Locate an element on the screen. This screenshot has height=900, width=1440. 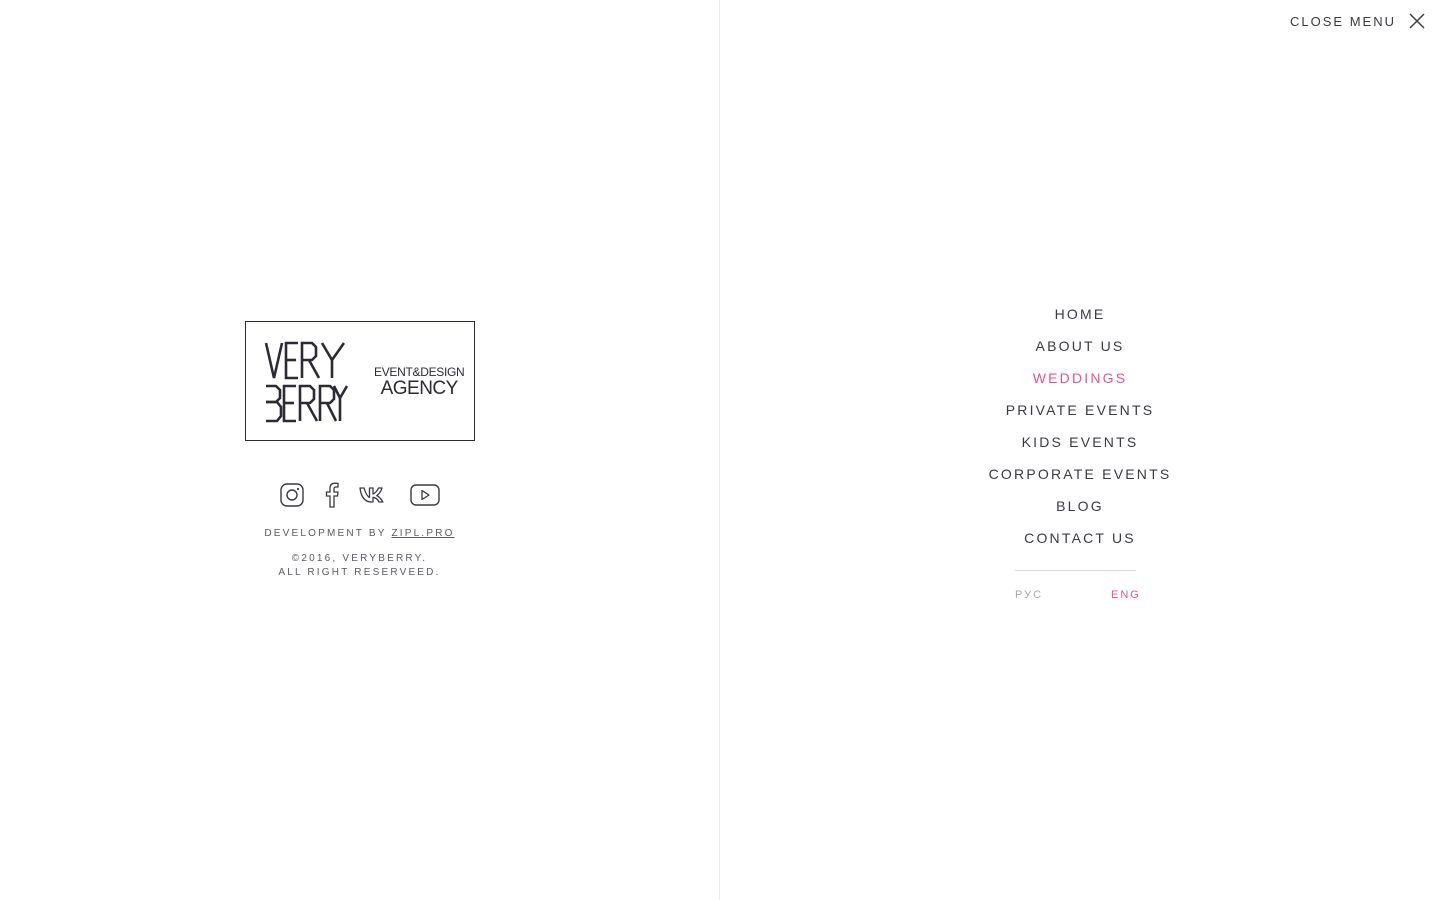
vk-icon is located at coordinates (371, 495).